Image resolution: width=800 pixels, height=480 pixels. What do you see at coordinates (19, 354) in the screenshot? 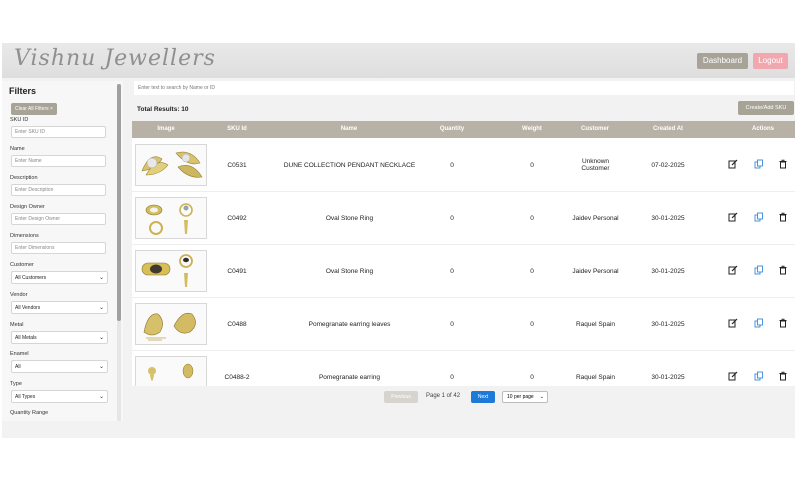
I see `enamel-label: Enamel` at bounding box center [19, 354].